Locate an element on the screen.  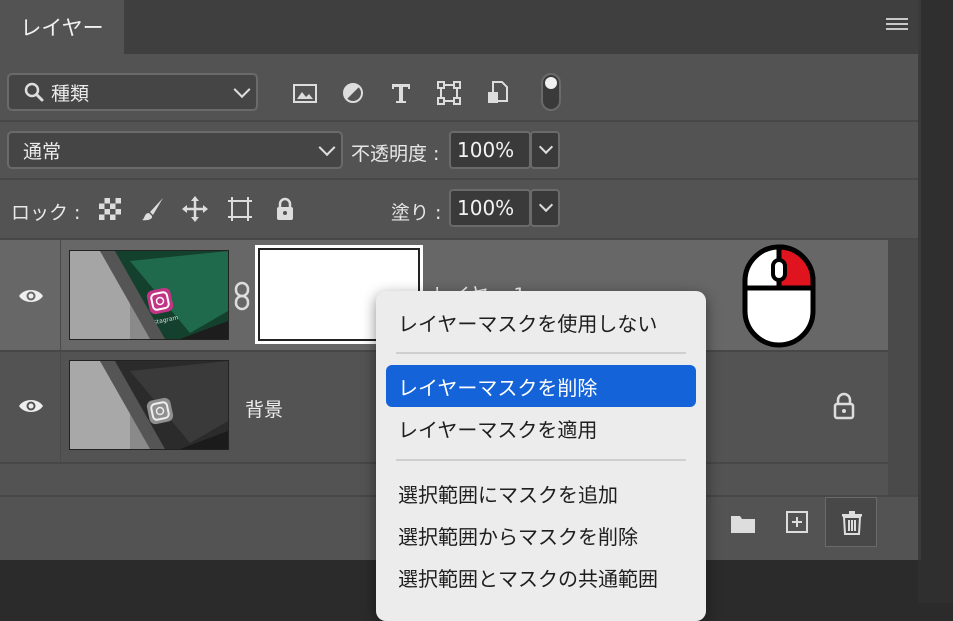
delete-layer-button is located at coordinates (851, 522).